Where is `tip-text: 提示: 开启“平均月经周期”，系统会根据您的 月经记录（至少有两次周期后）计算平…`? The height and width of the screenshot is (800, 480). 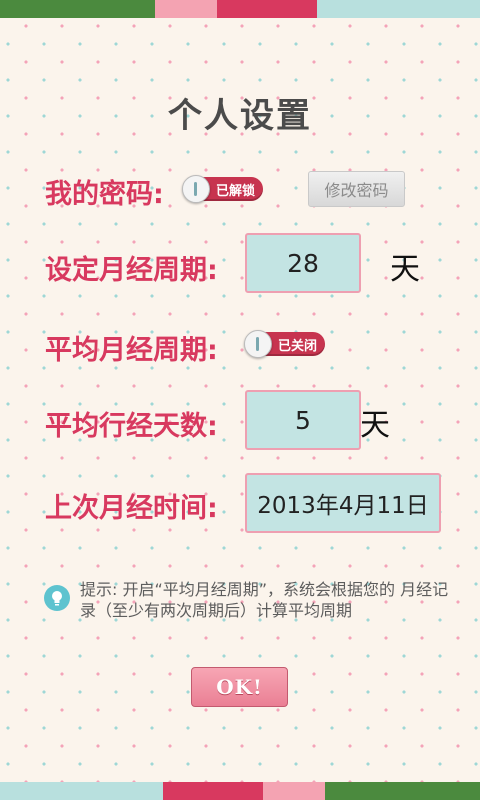
tip-text: 提示: 开启“平均月经周期”，系统会根据您的 月经记录（至少有两次周期后）计算平… is located at coordinates (264, 600).